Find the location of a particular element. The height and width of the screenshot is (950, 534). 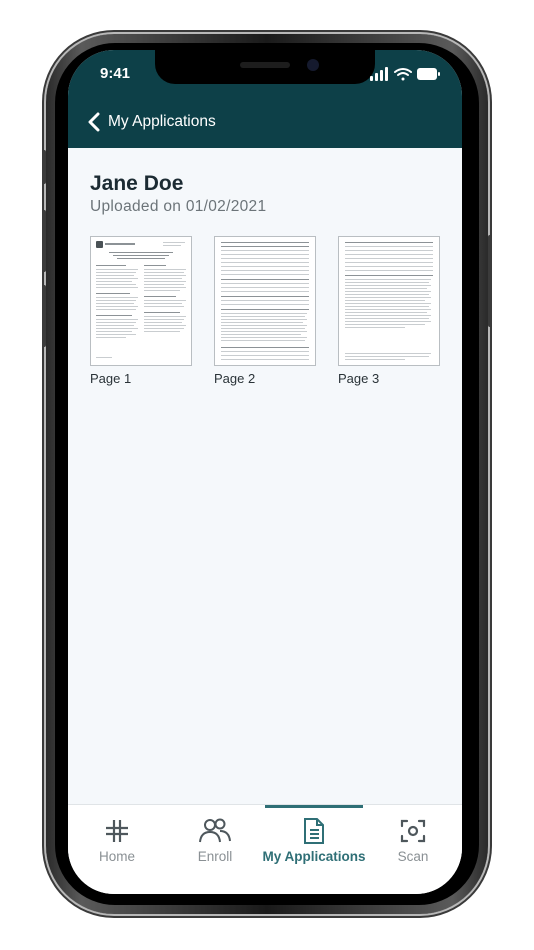

back-label: My Applications is located at coordinates (162, 121).